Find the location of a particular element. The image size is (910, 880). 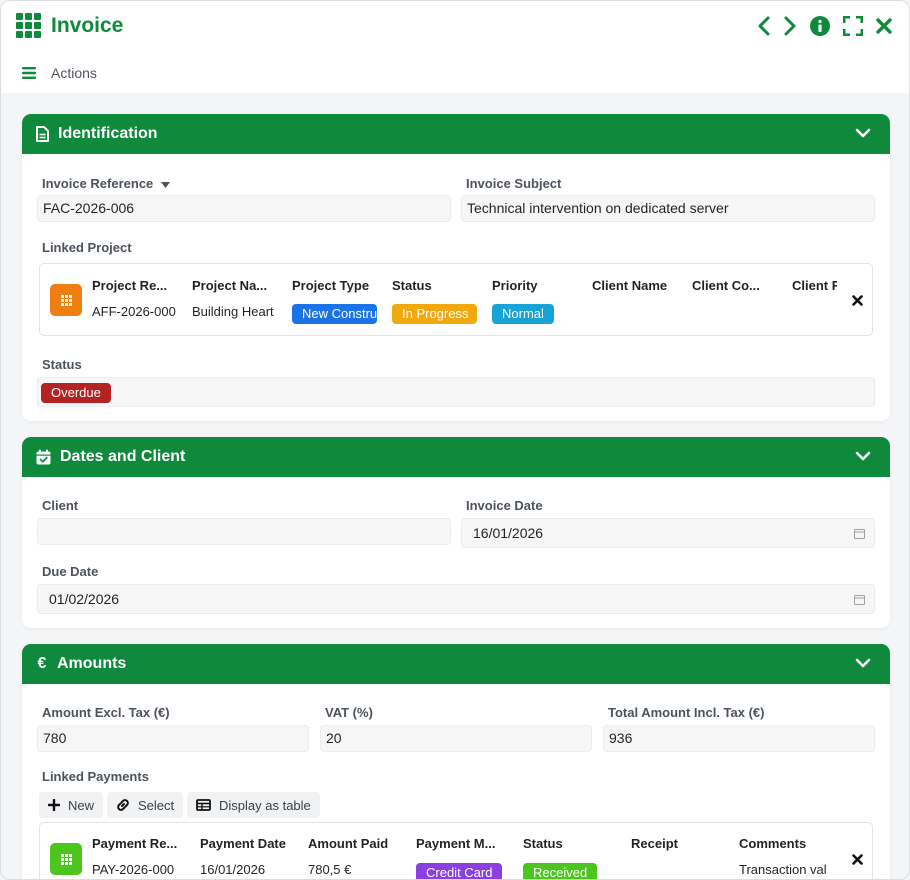

project-col-priority: Priority is located at coordinates (515, 285).